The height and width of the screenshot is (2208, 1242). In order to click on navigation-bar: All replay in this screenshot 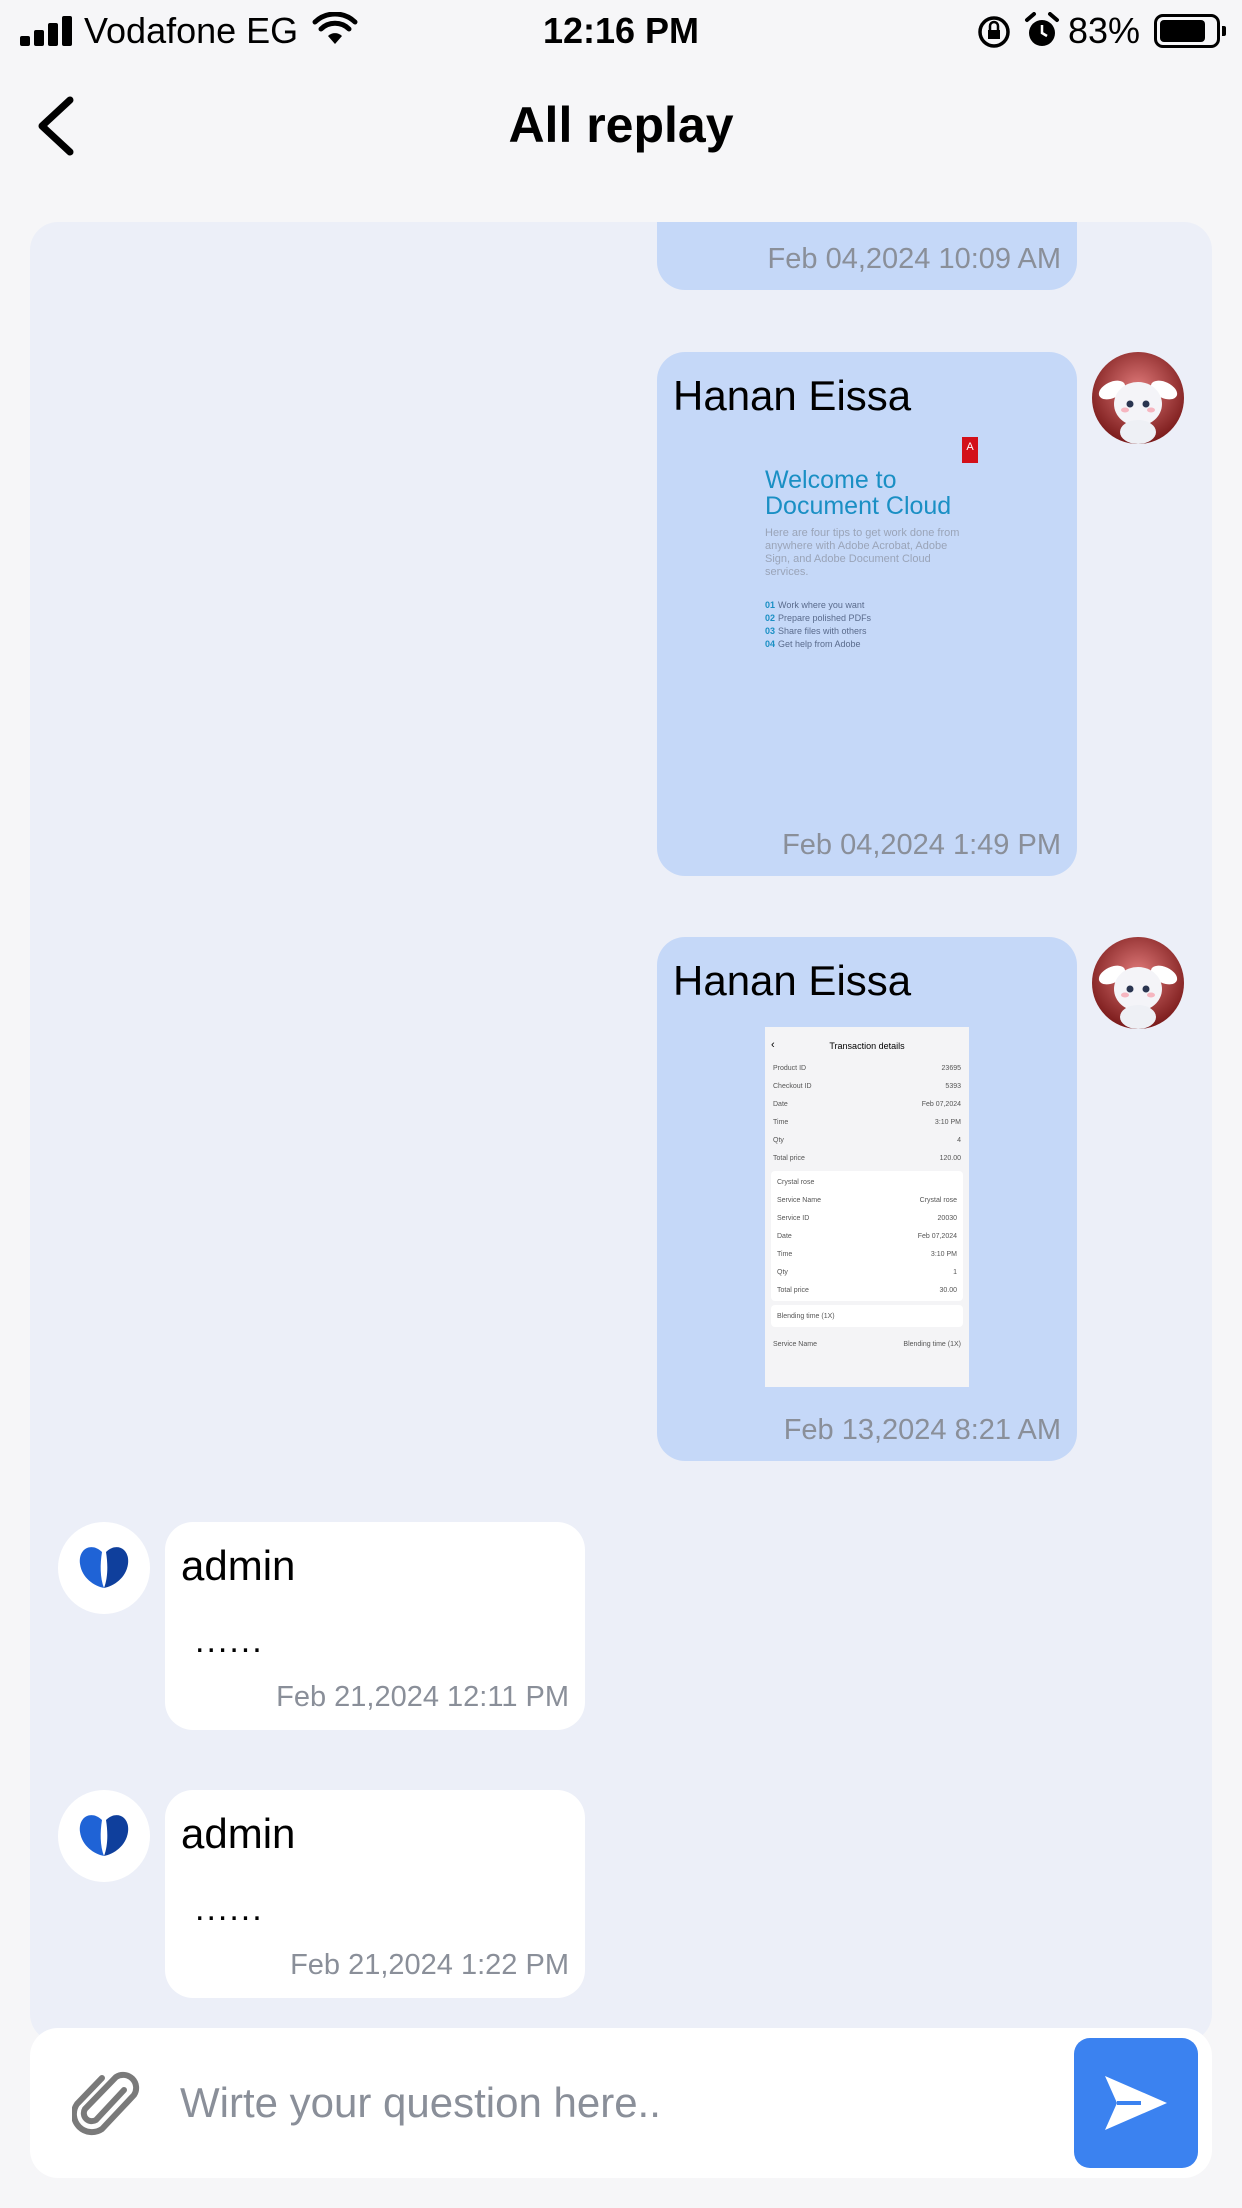, I will do `click(621, 125)`.